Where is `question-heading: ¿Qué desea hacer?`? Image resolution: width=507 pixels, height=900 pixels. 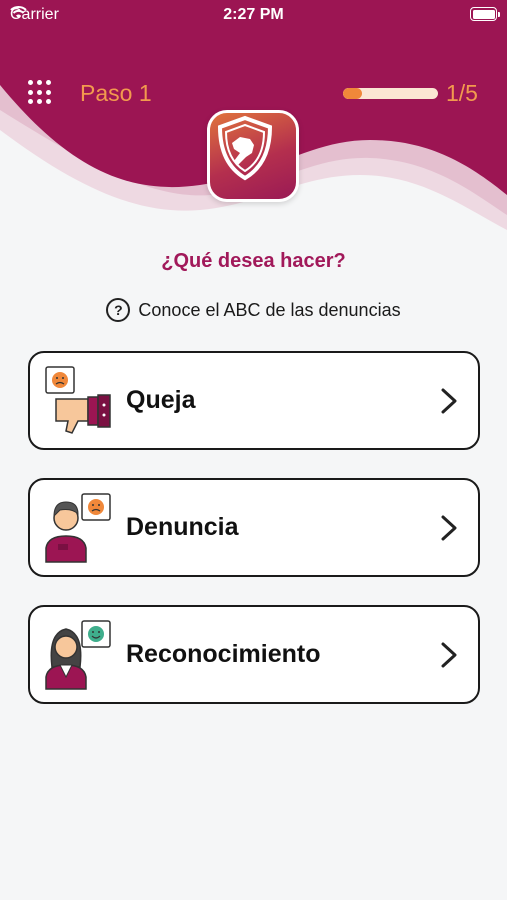
question-heading: ¿Qué desea hacer? is located at coordinates (253, 261).